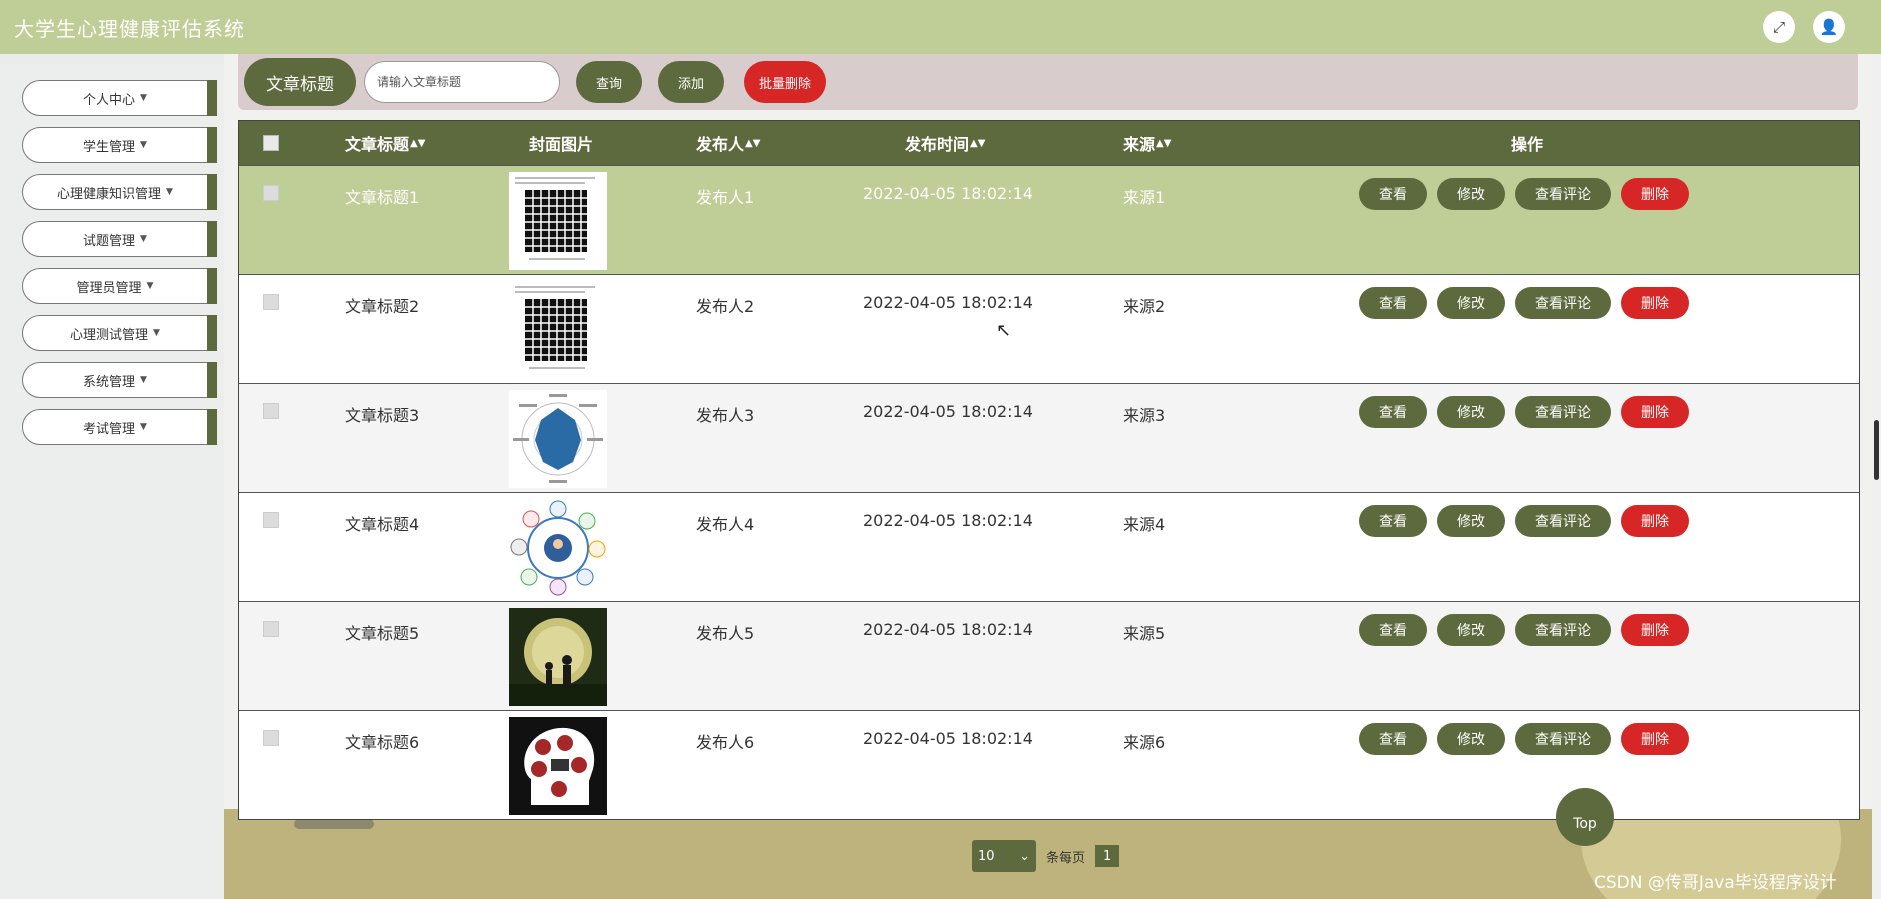 The image size is (1881, 899). What do you see at coordinates (1107, 856) in the screenshot?
I see `page-number-current: 1` at bounding box center [1107, 856].